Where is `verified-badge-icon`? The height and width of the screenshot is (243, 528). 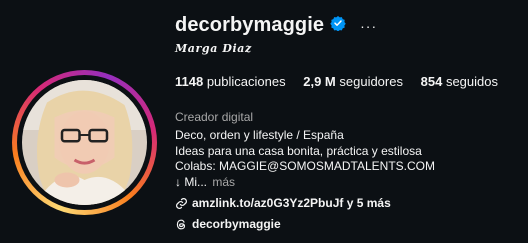 verified-badge-icon is located at coordinates (335, 25).